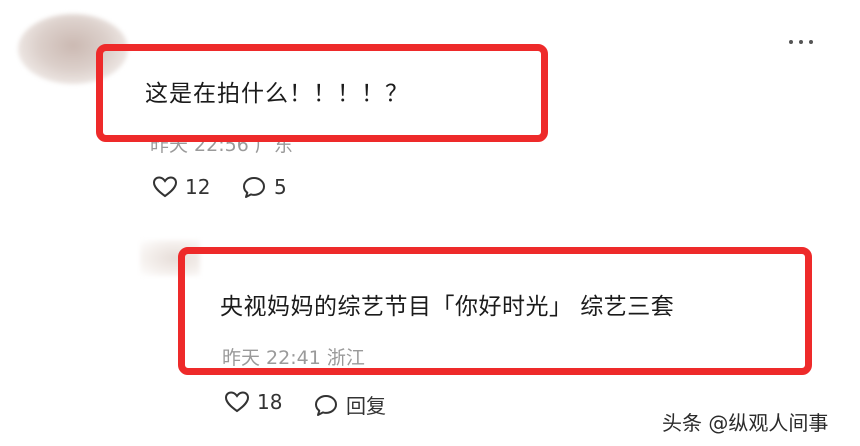  I want to click on watermark: 头条 @纵观人间事, so click(745, 423).